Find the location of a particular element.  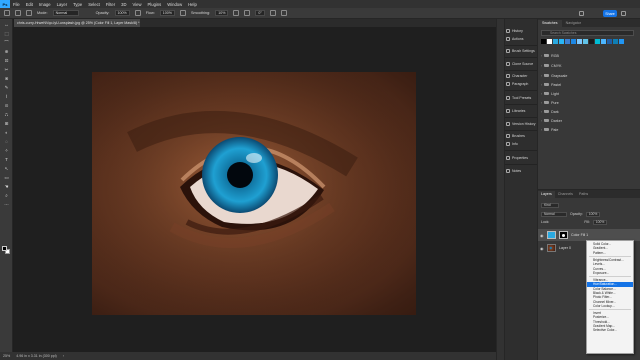

menu-help: Help is located at coordinates (192, 4).